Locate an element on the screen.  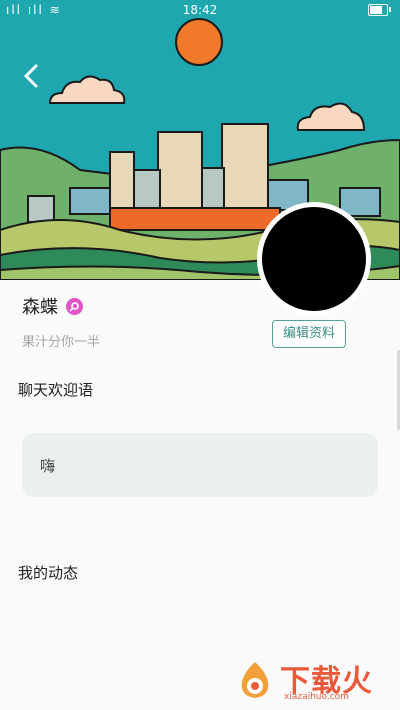
greeting-text: 嗨 is located at coordinates (48, 466).